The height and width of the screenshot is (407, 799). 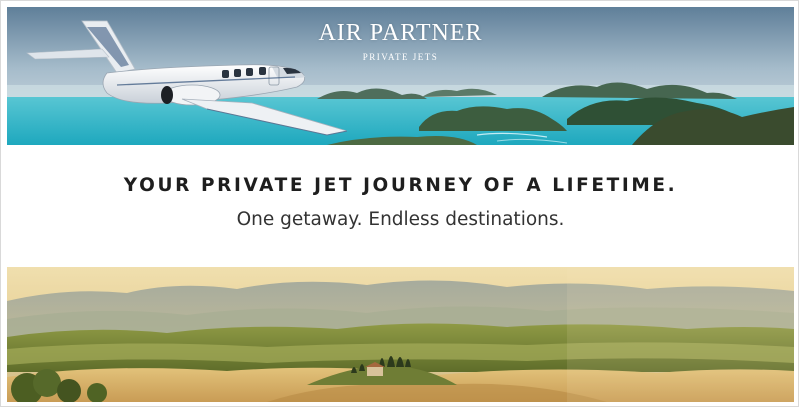 I want to click on brand-name: AIR PARTNER, so click(x=400, y=33).